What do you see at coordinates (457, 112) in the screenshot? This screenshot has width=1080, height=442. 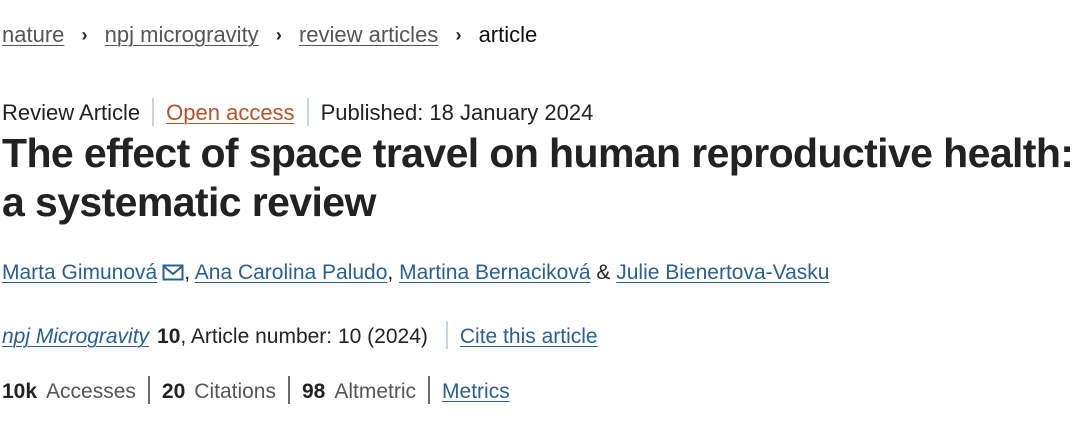 I see `published-date: Published: 18 January 2024` at bounding box center [457, 112].